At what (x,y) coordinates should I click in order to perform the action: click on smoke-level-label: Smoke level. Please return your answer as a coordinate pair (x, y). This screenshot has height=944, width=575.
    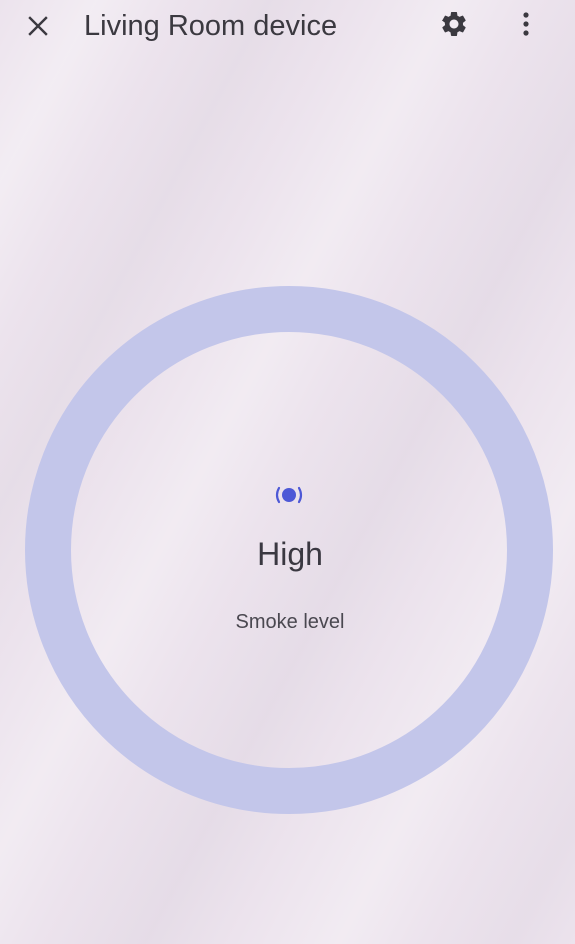
    Looking at the image, I should click on (290, 622).